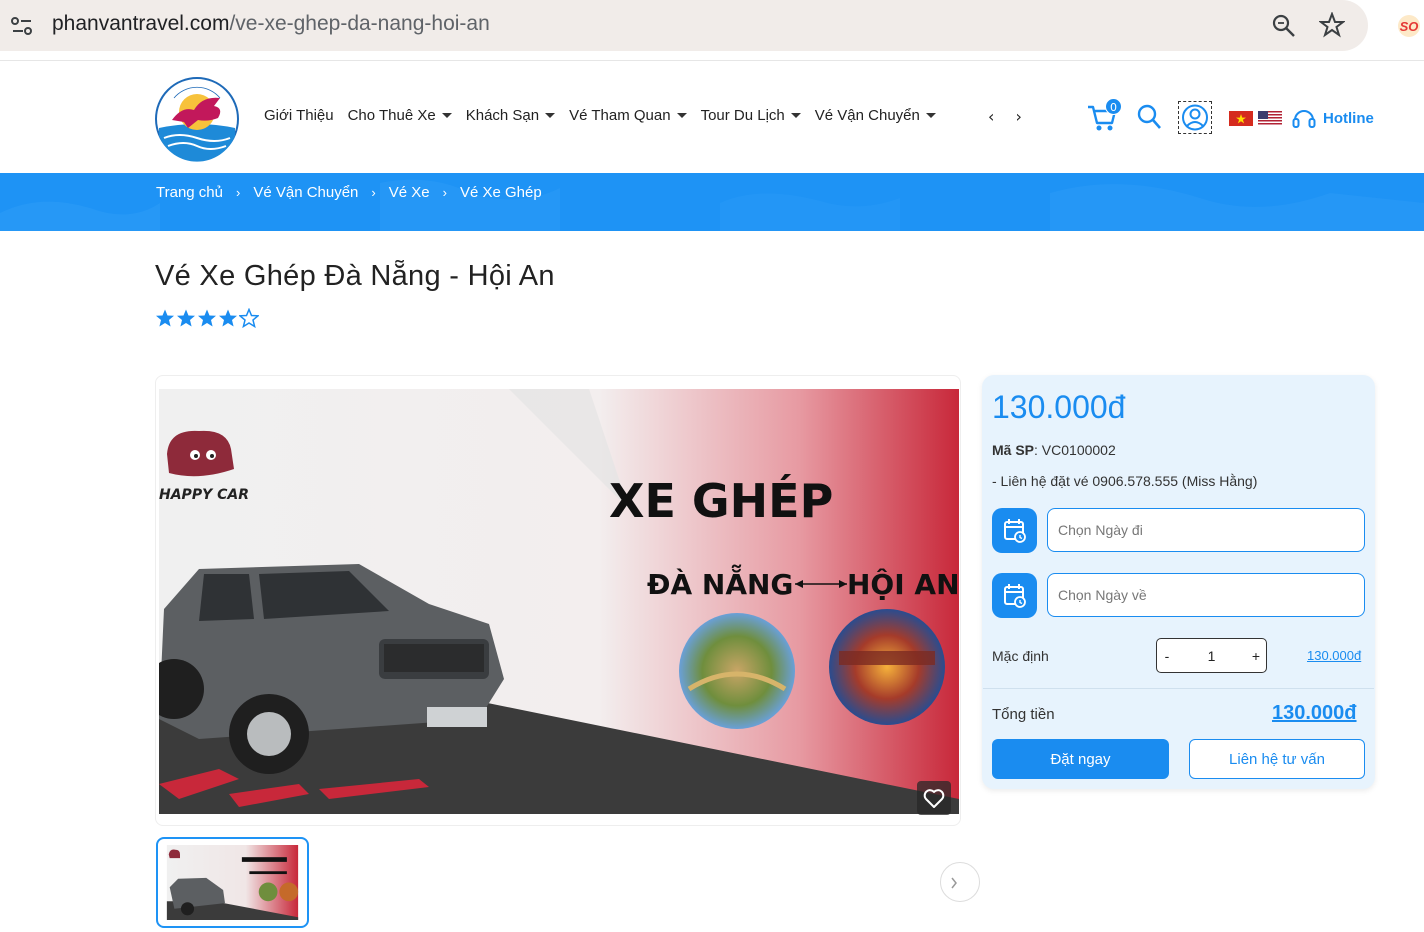 This screenshot has height=932, width=1424. Describe the element at coordinates (1178, 688) in the screenshot. I see `divider` at that location.